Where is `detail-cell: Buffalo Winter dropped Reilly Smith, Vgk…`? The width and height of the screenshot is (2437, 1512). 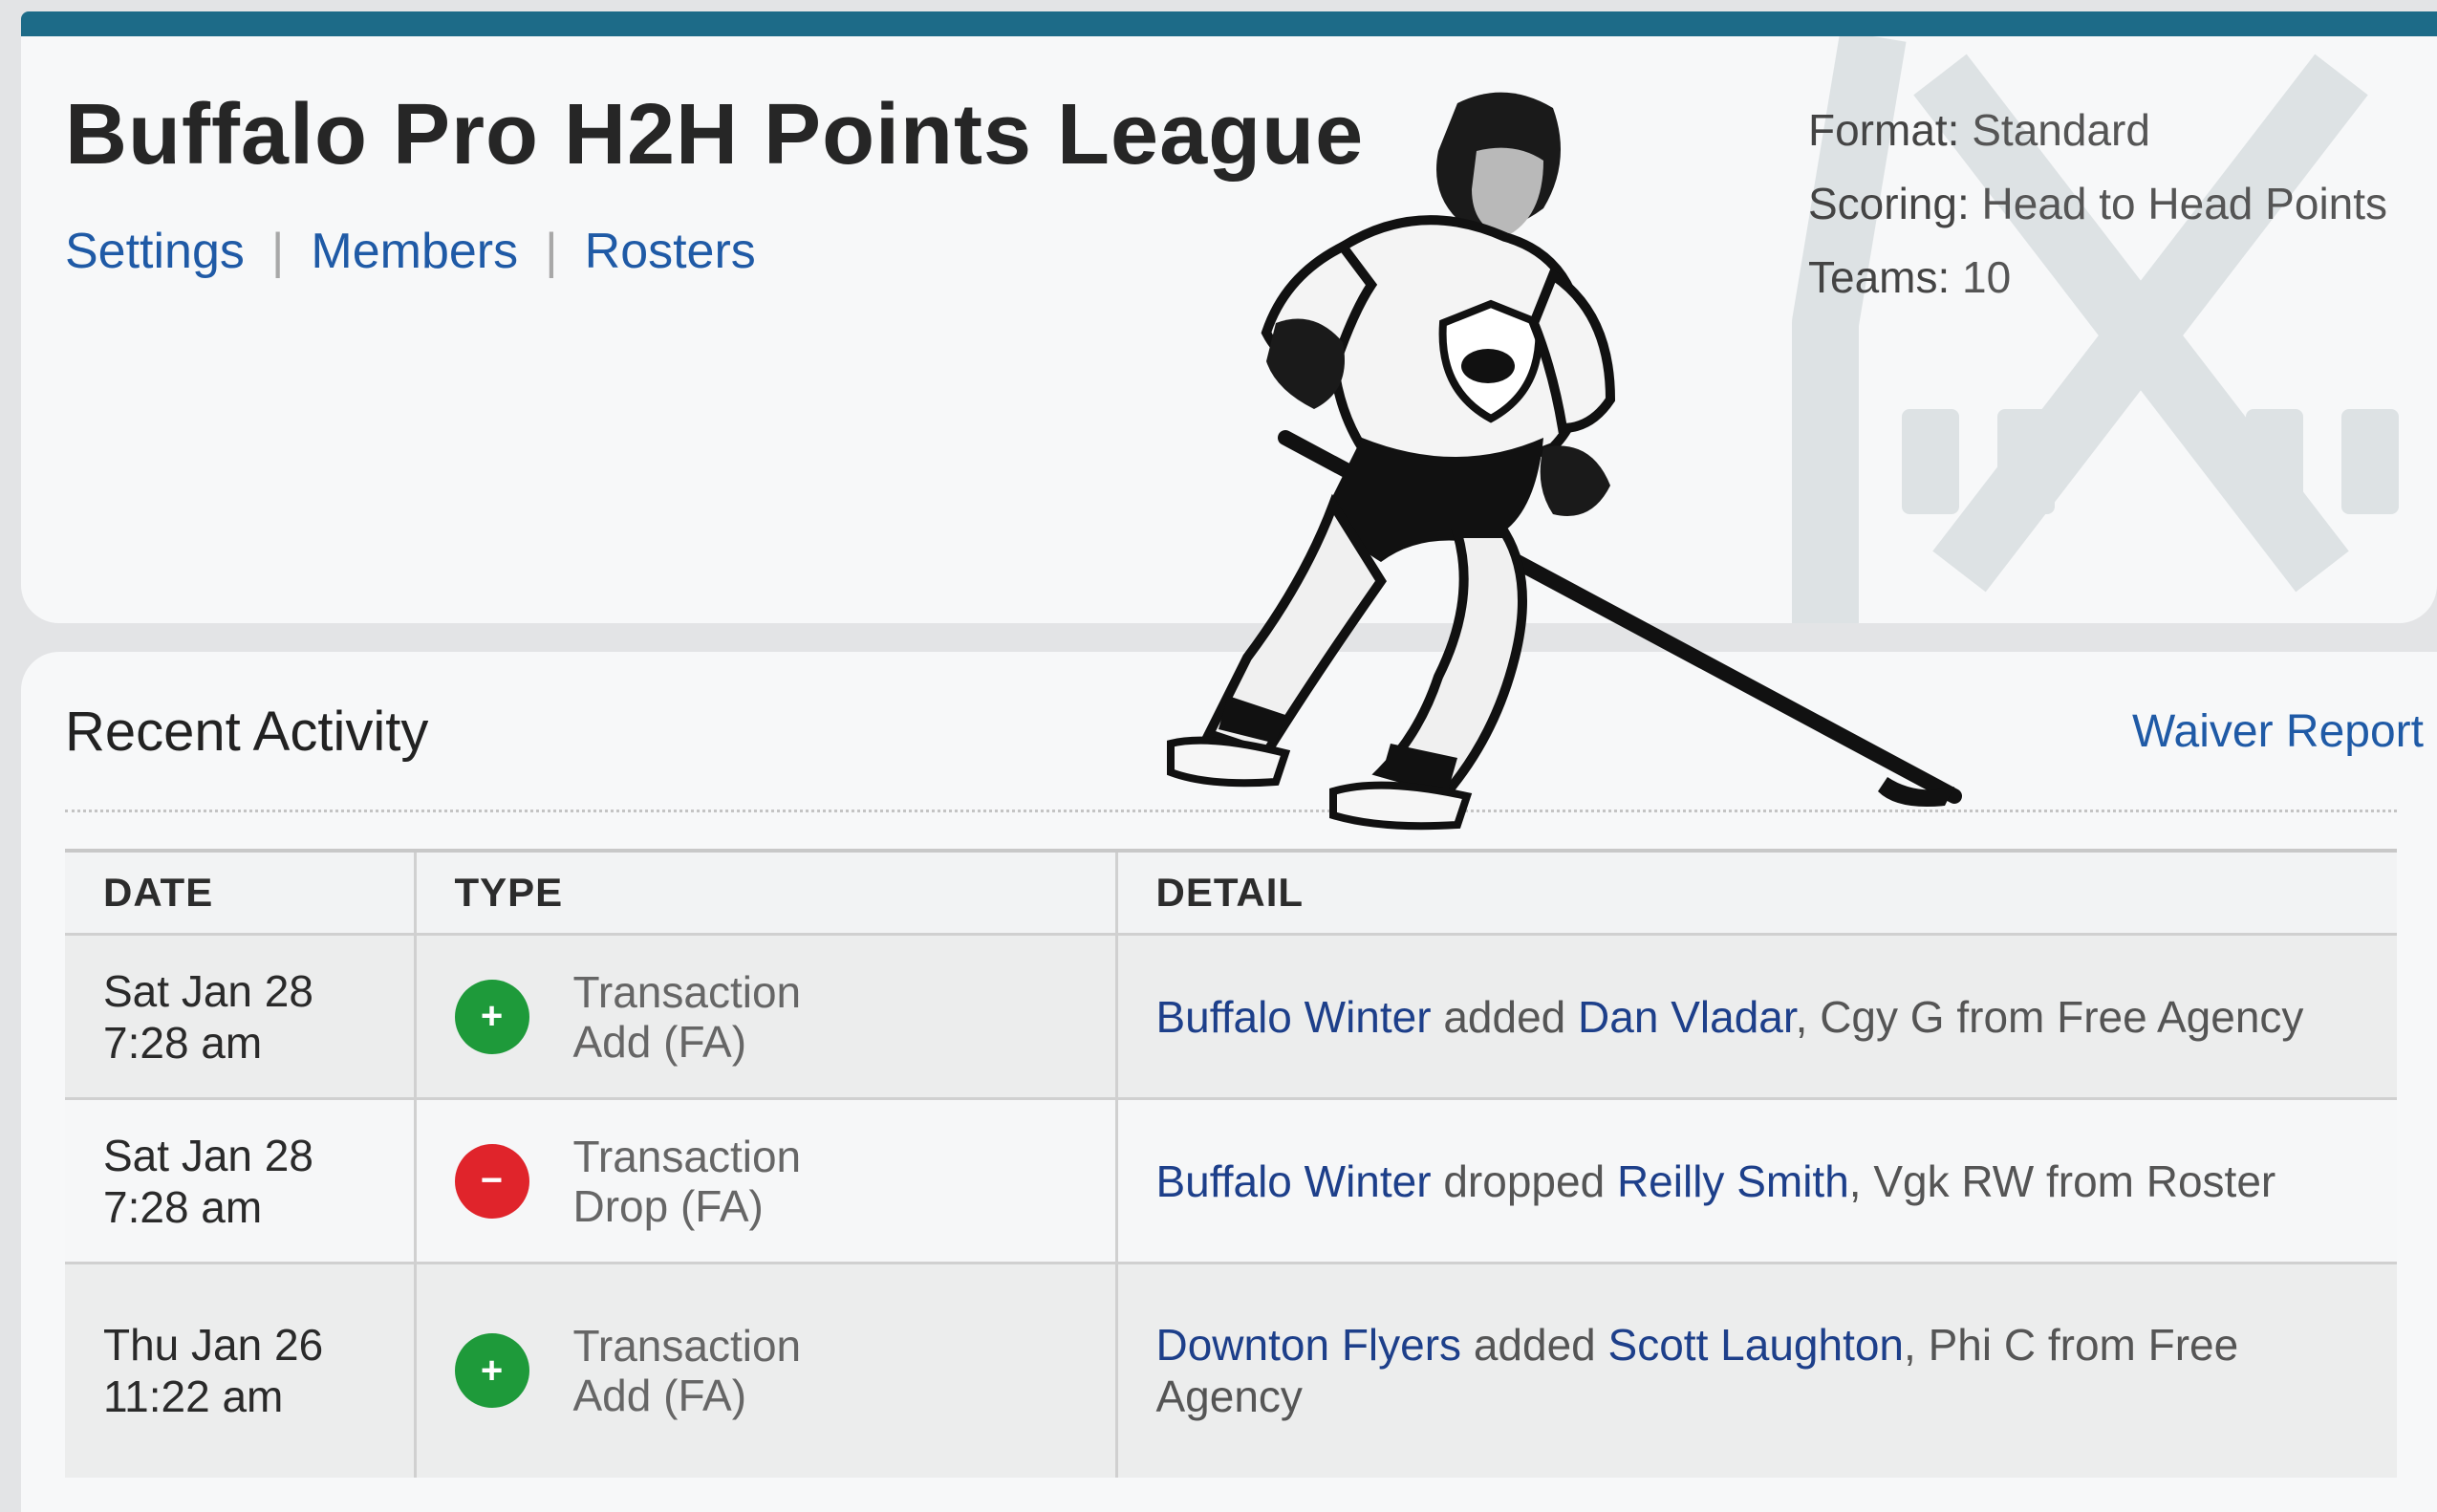
detail-cell: Buffalo Winter dropped Reilly Smith, Vgk… is located at coordinates (1755, 1180).